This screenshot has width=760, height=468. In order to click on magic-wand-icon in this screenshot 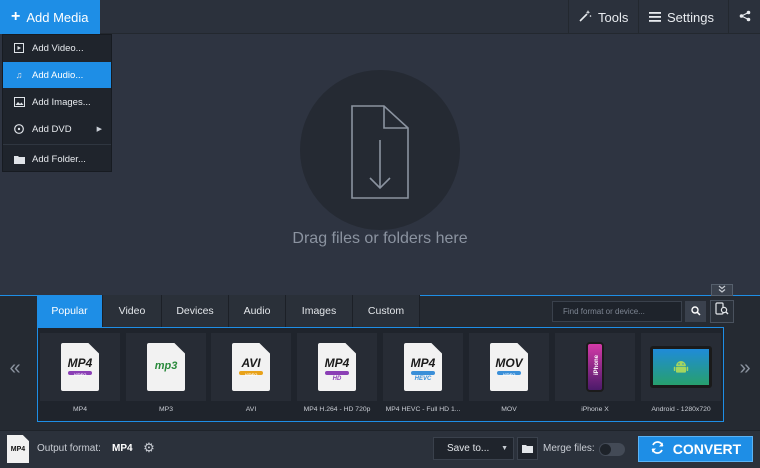, I will do `click(585, 17)`.